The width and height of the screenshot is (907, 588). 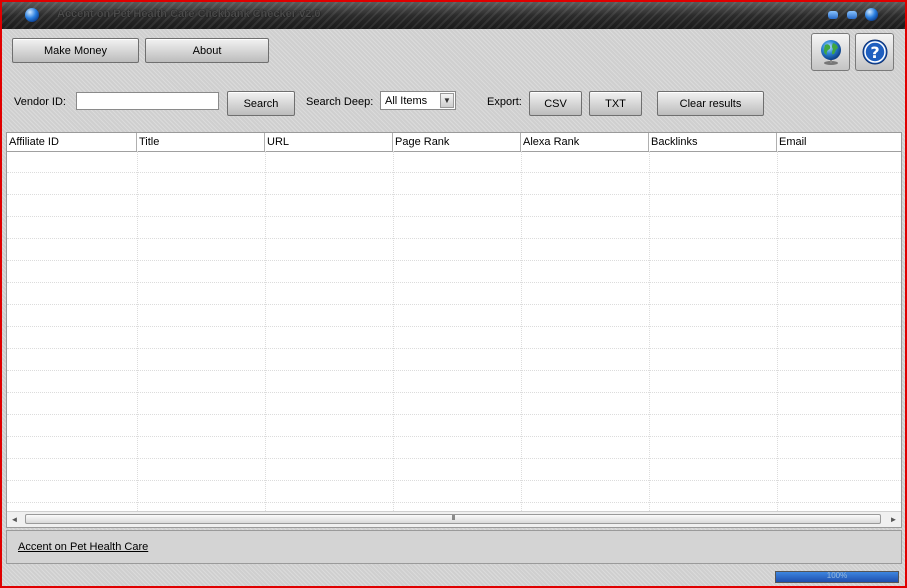 I want to click on minimize-icon, so click(x=833, y=15).